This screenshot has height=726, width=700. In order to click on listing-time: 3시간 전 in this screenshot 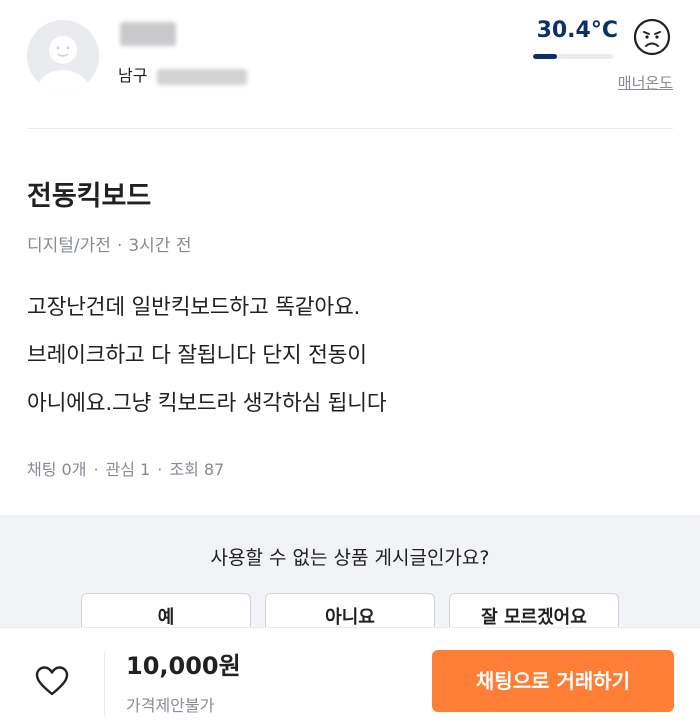, I will do `click(160, 246)`.